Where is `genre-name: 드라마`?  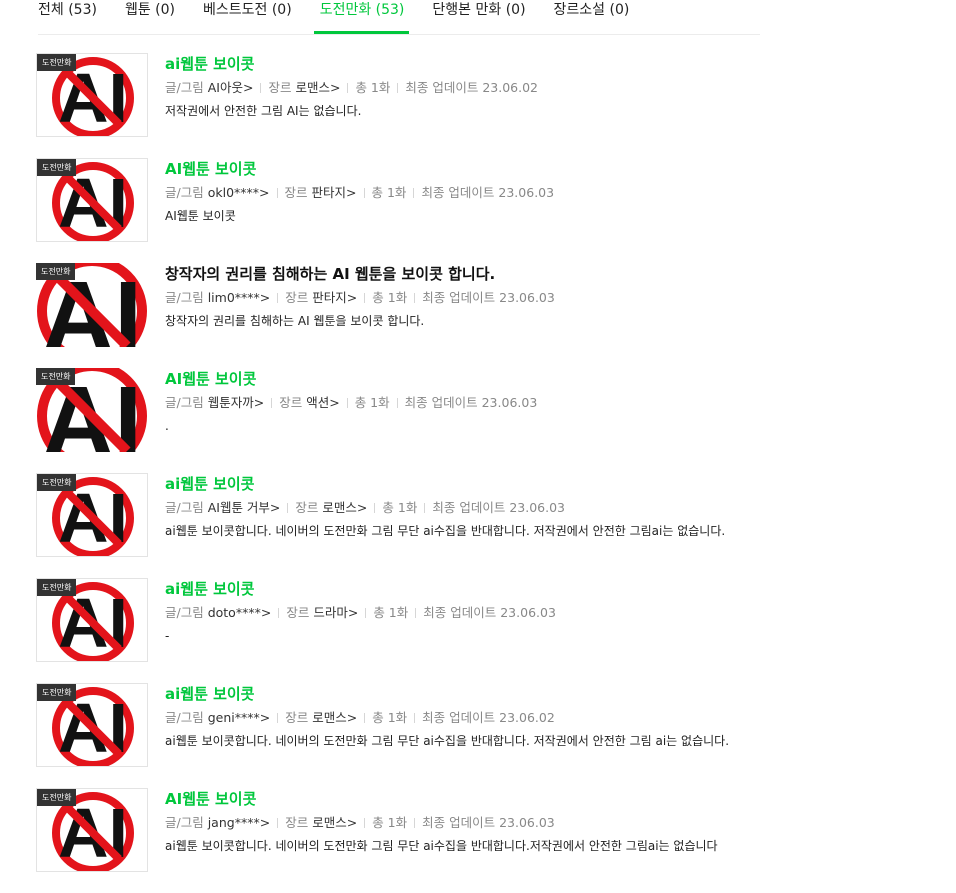 genre-name: 드라마 is located at coordinates (330, 612).